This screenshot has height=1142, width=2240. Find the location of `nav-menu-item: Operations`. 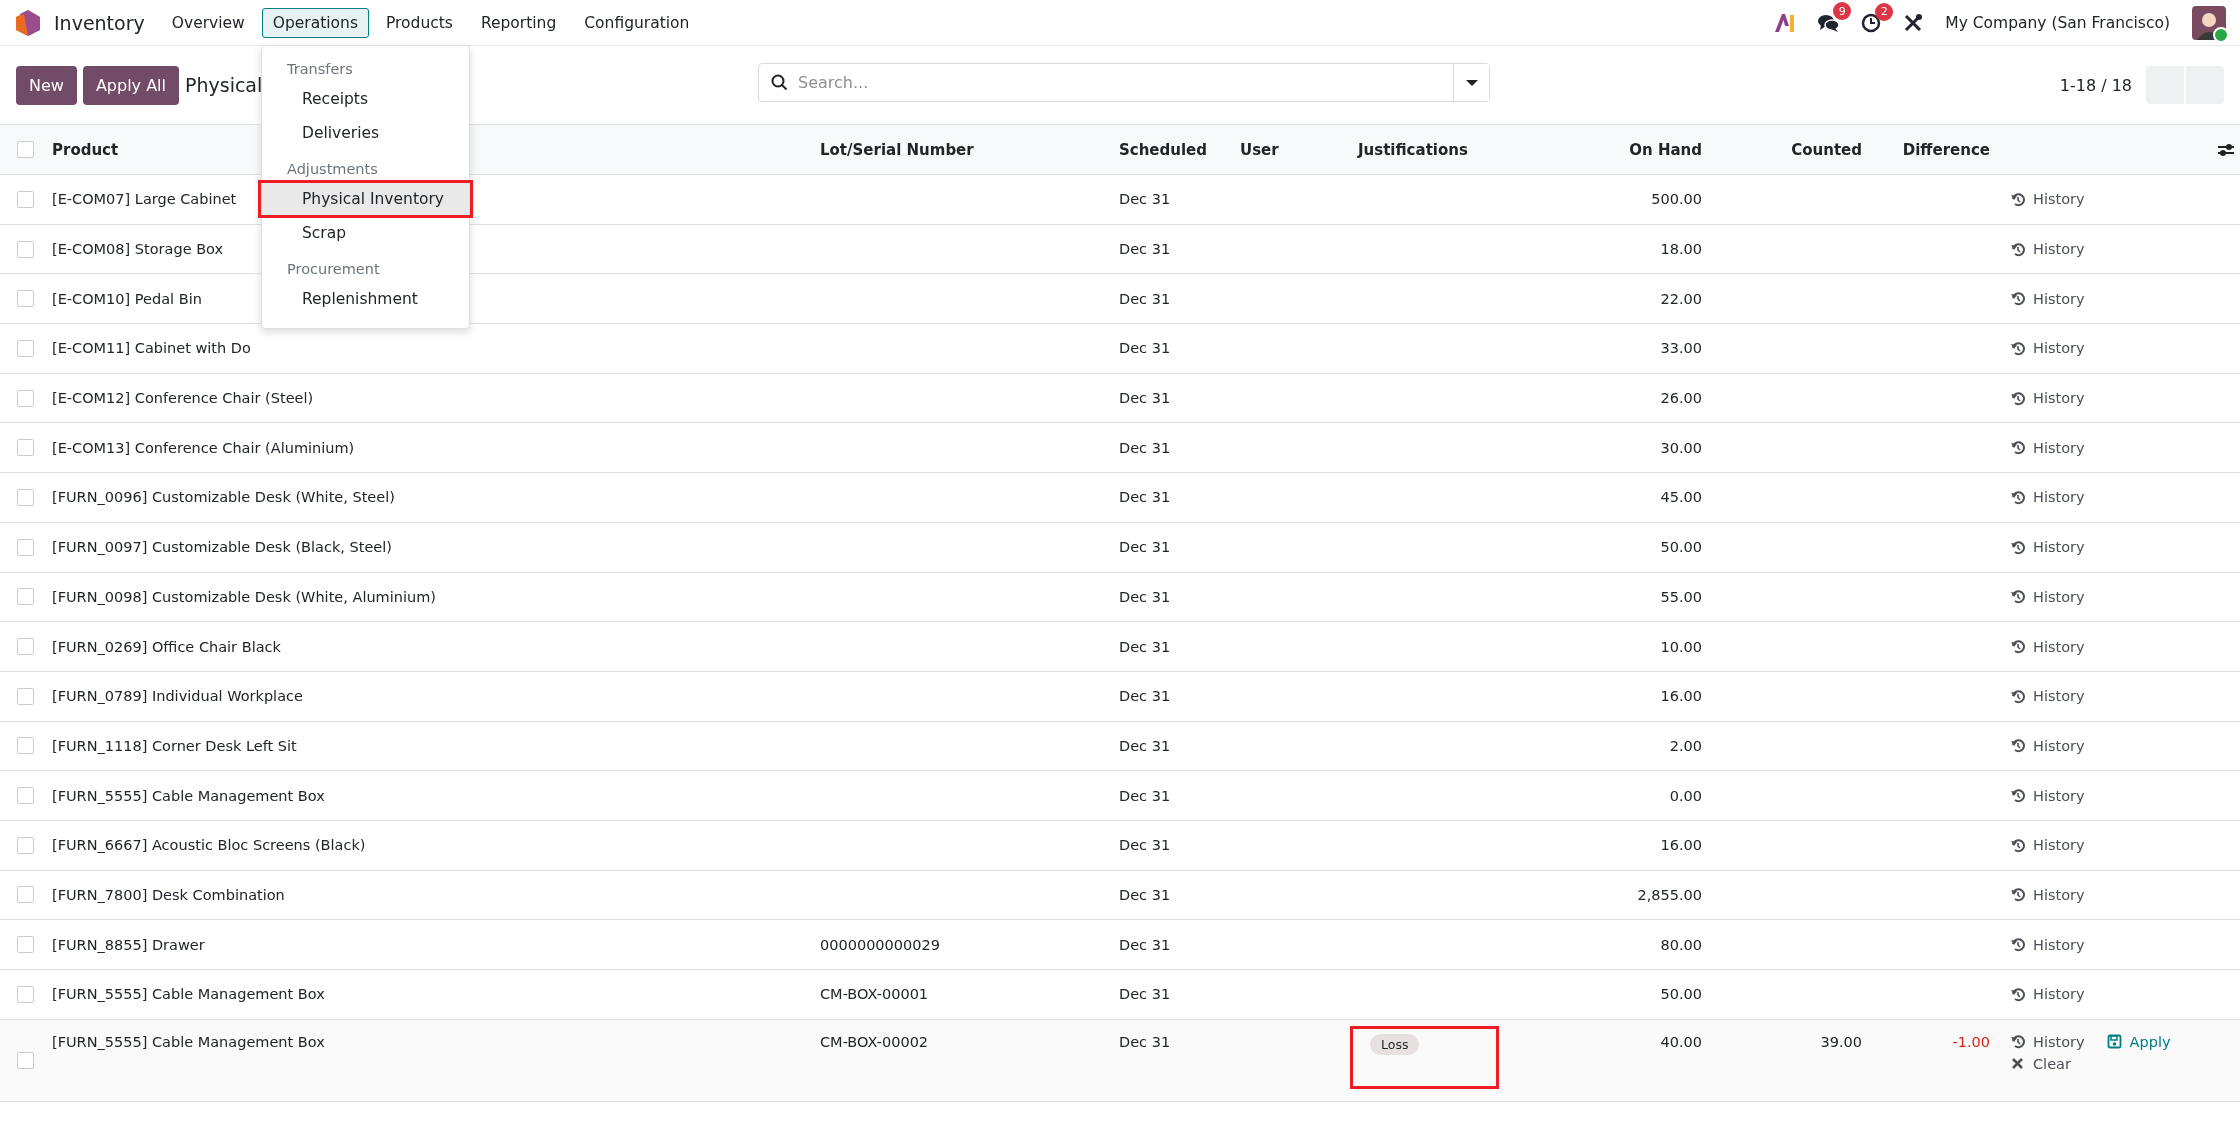

nav-menu-item: Operations is located at coordinates (315, 22).